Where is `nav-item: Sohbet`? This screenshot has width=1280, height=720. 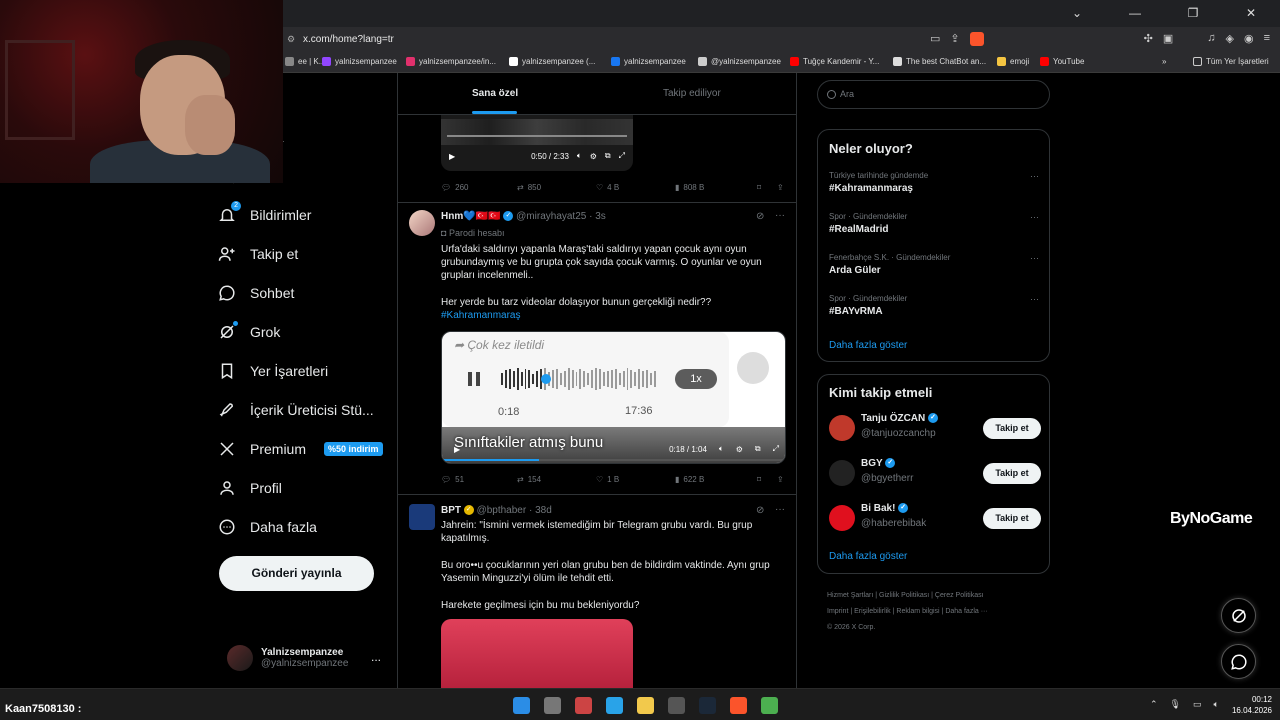 nav-item: Sohbet is located at coordinates (256, 293).